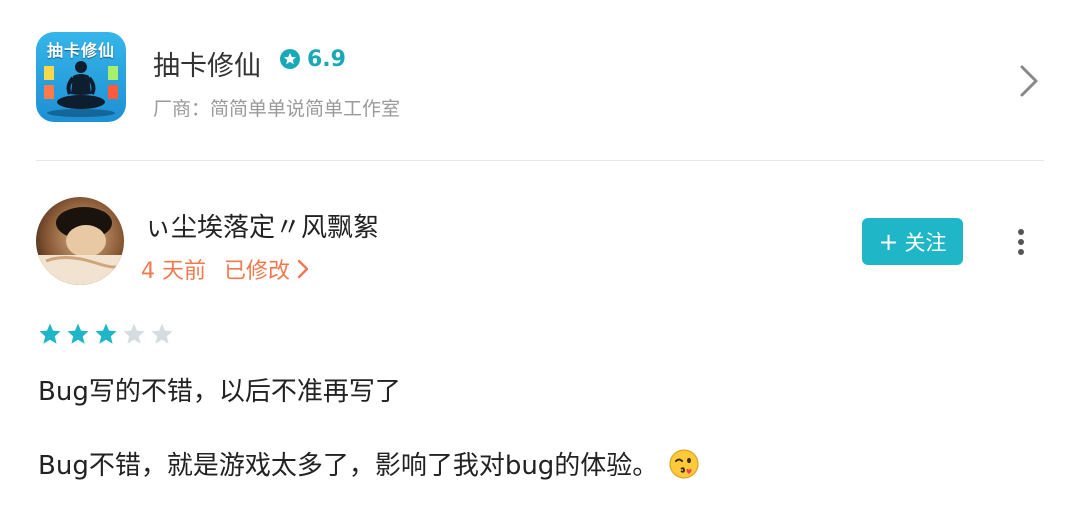  I want to click on wink-kiss-emoji-icon, so click(684, 463).